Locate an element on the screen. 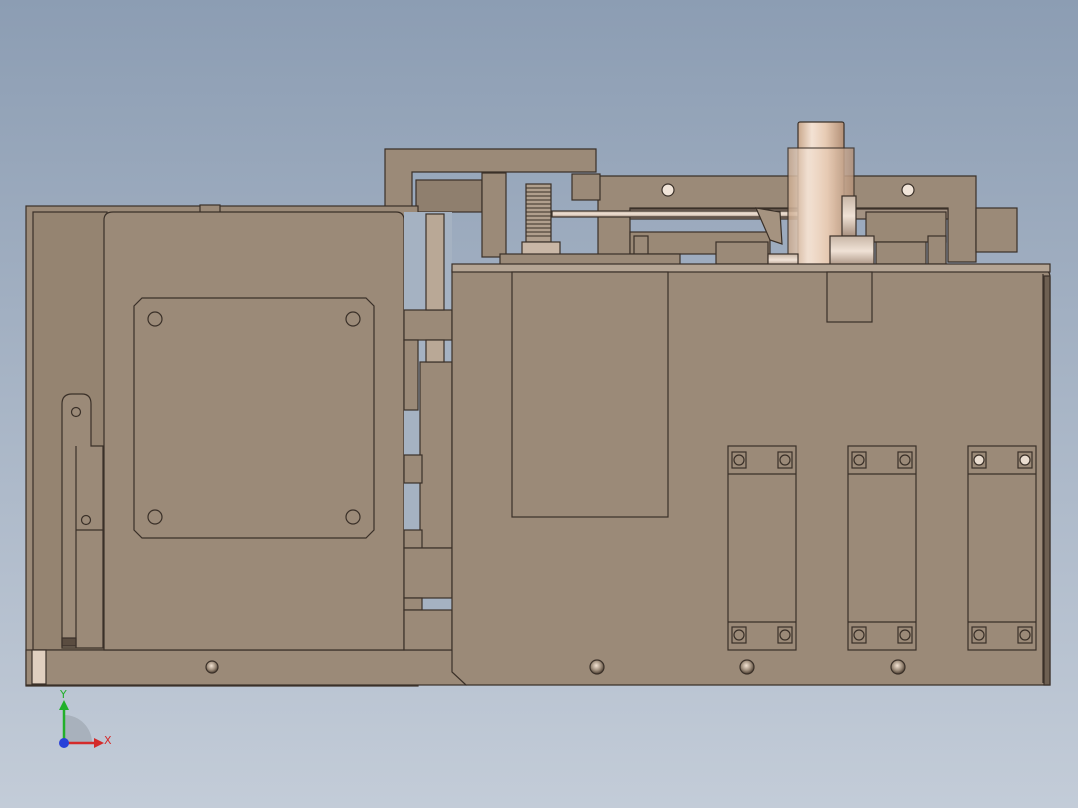  mount-hole-tl is located at coordinates (155, 319).